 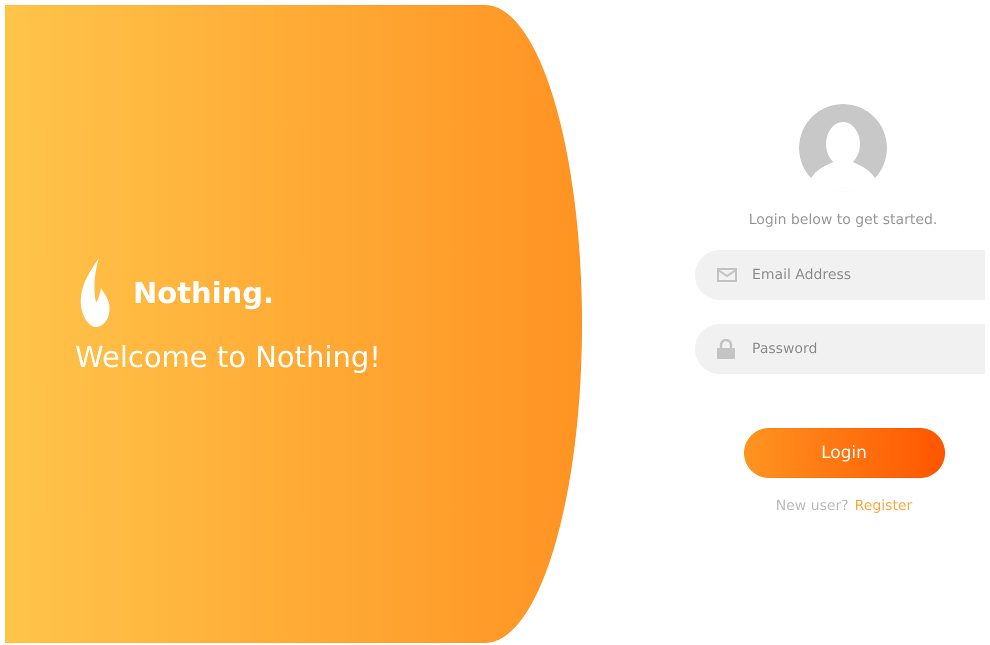 What do you see at coordinates (883, 506) in the screenshot?
I see `register-link: Register` at bounding box center [883, 506].